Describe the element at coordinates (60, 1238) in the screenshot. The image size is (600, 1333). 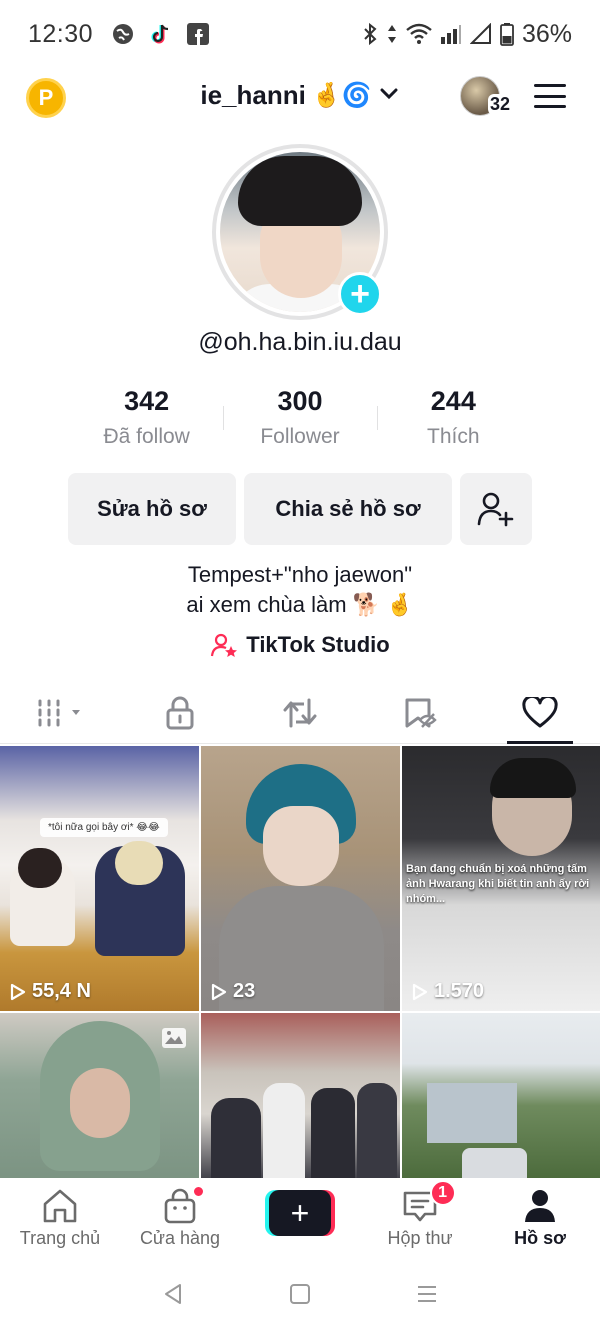
I see `nav-label: Trang chủ` at that location.